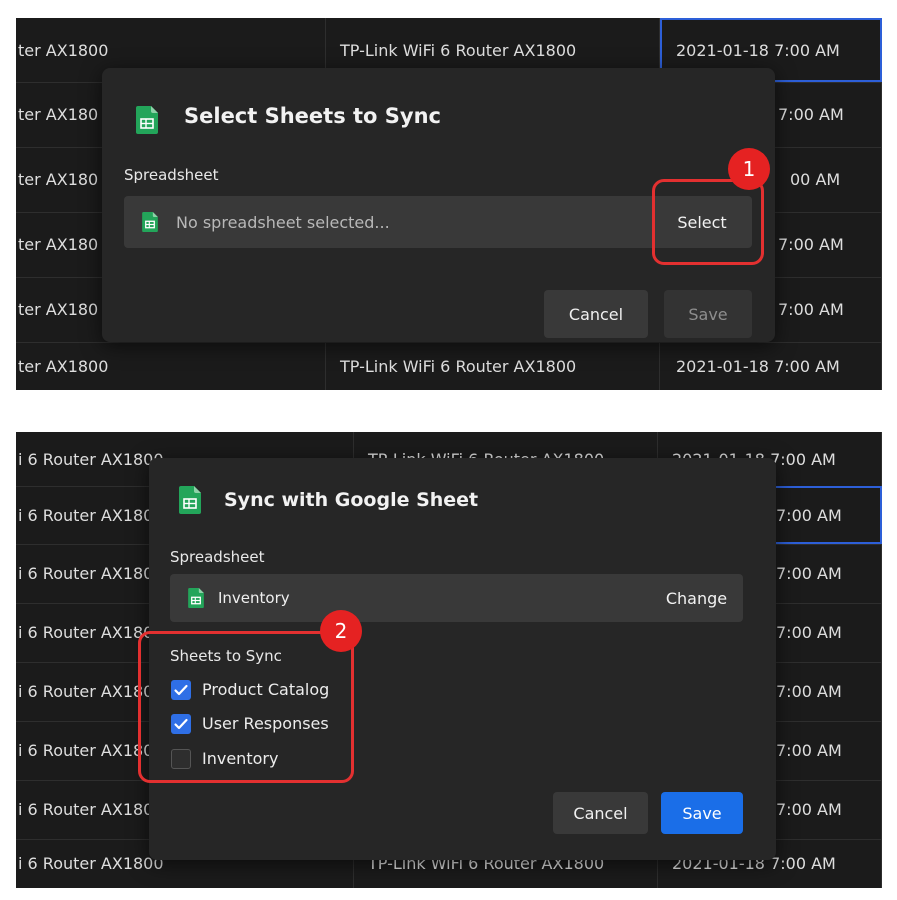 This screenshot has width=897, height=900. I want to click on spreadsheet-value: Inventory, so click(254, 598).